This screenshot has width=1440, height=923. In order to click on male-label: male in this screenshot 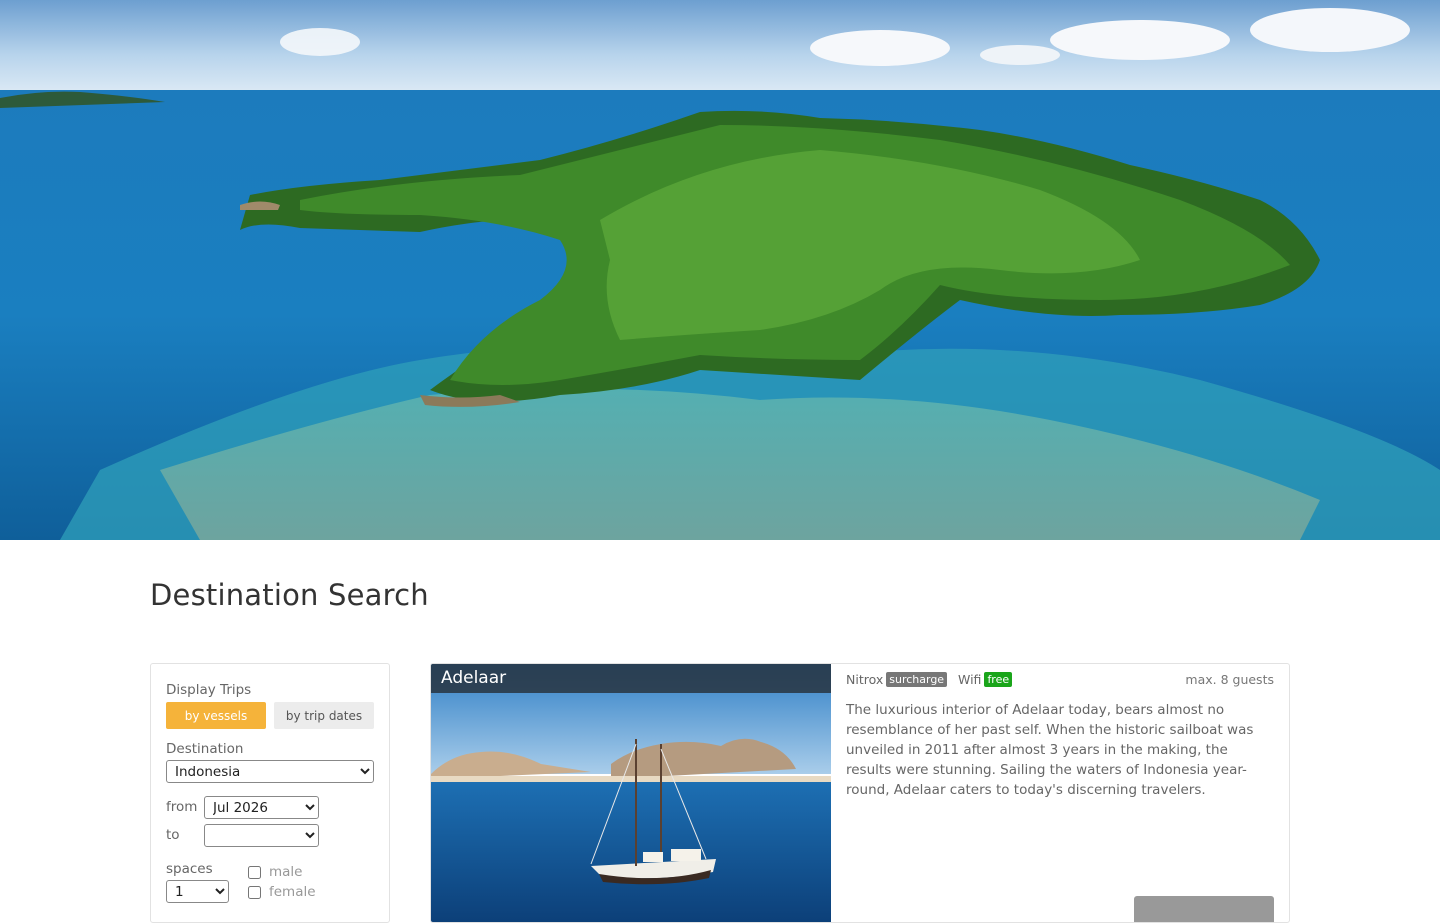, I will do `click(286, 872)`.